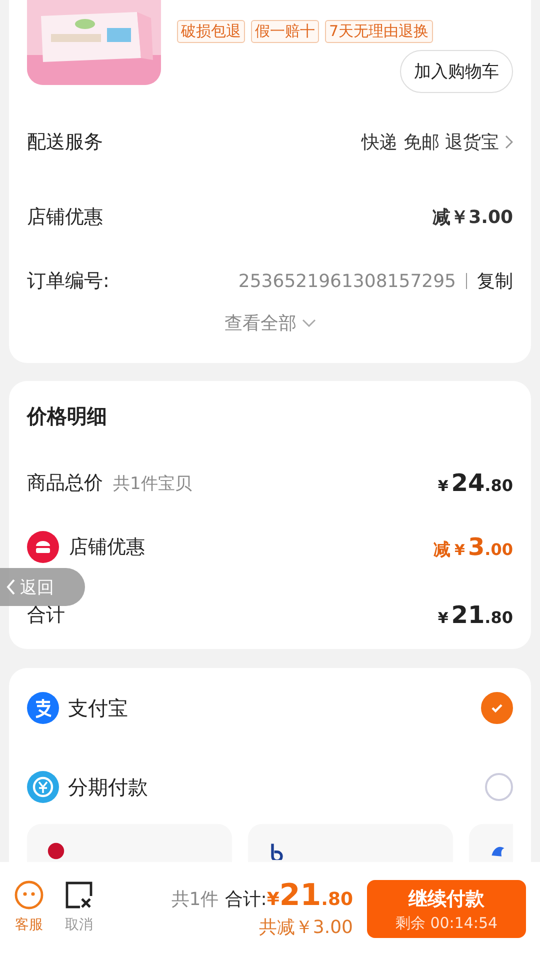  What do you see at coordinates (475, 483) in the screenshot?
I see `price-amount: ¥24.80` at bounding box center [475, 483].